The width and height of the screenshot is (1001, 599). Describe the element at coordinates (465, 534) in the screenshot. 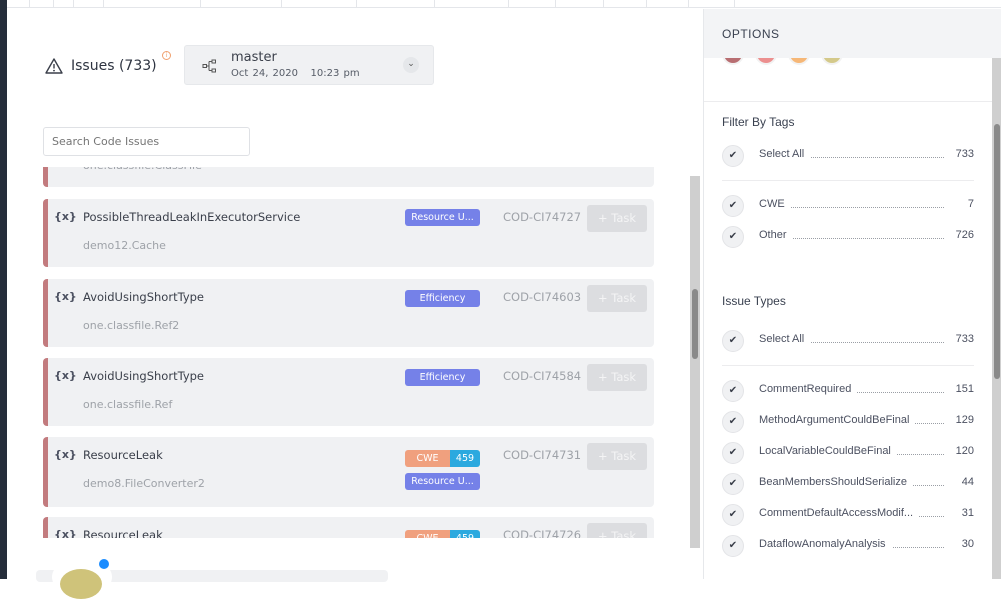

I see `cwe-tag-count: 459` at that location.